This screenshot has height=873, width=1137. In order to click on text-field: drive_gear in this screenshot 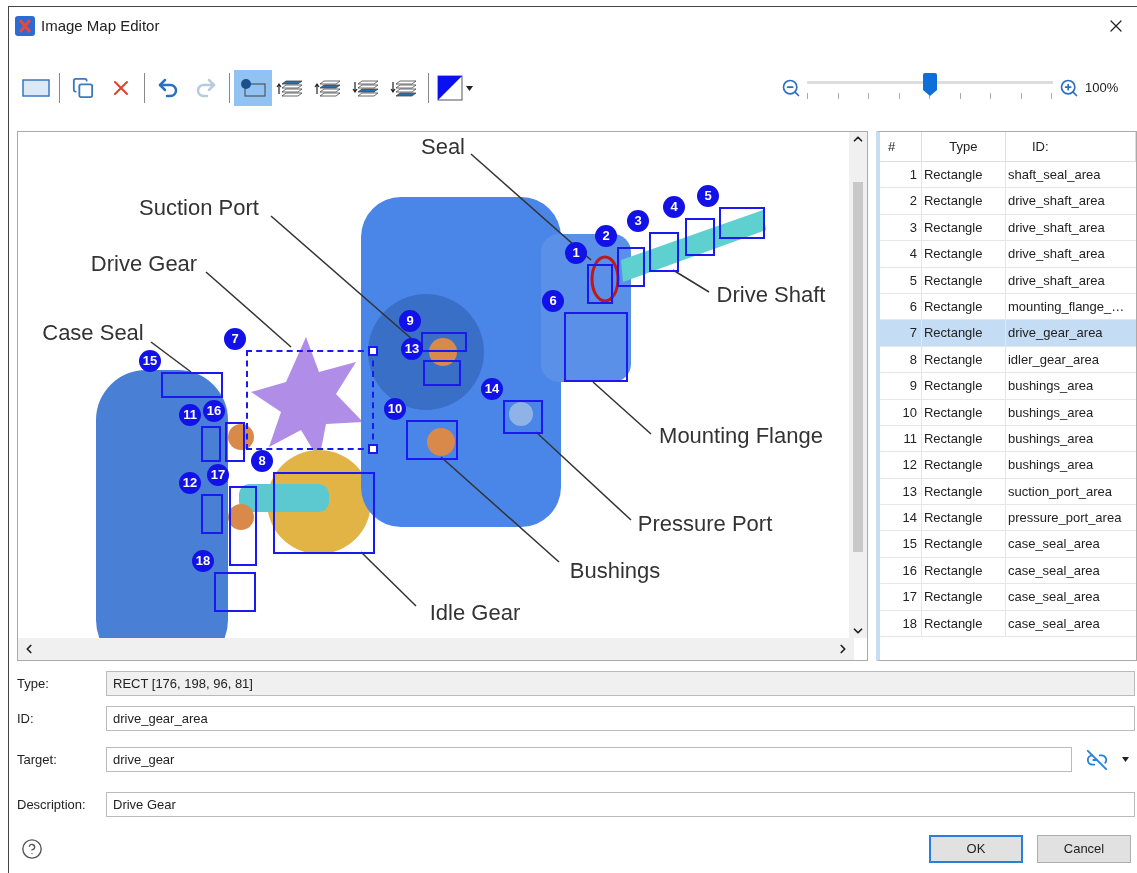, I will do `click(589, 759)`.